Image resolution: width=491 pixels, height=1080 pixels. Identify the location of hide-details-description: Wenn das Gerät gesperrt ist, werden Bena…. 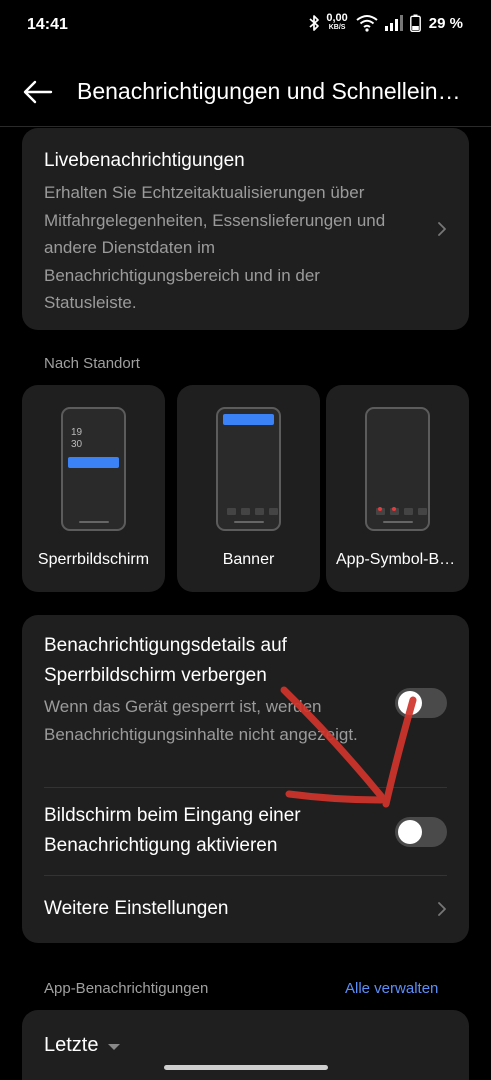
(201, 720).